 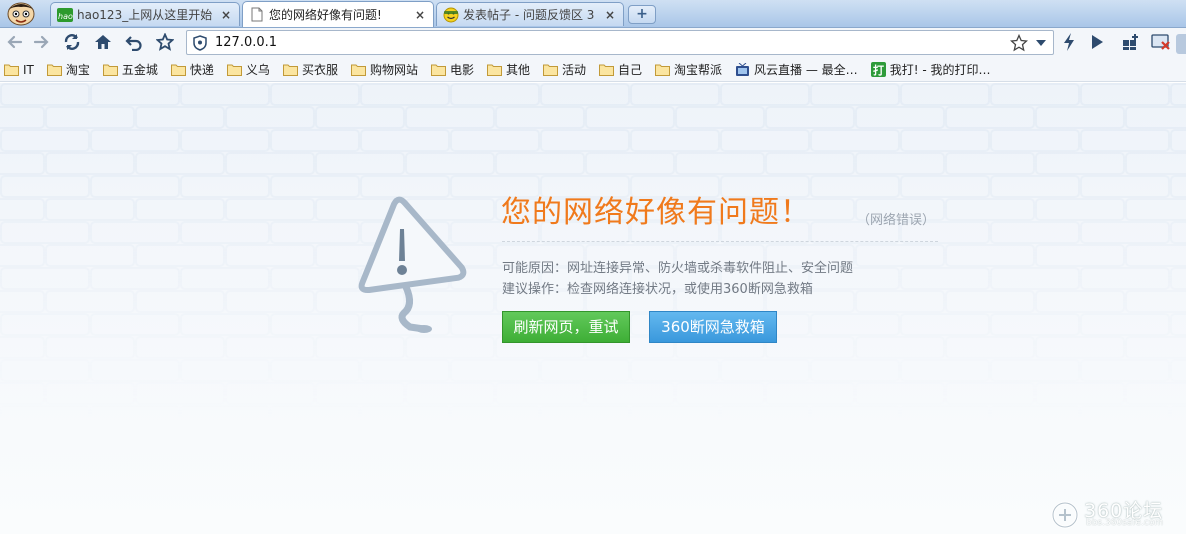 I want to click on favorite-star-icon, so click(x=165, y=42).